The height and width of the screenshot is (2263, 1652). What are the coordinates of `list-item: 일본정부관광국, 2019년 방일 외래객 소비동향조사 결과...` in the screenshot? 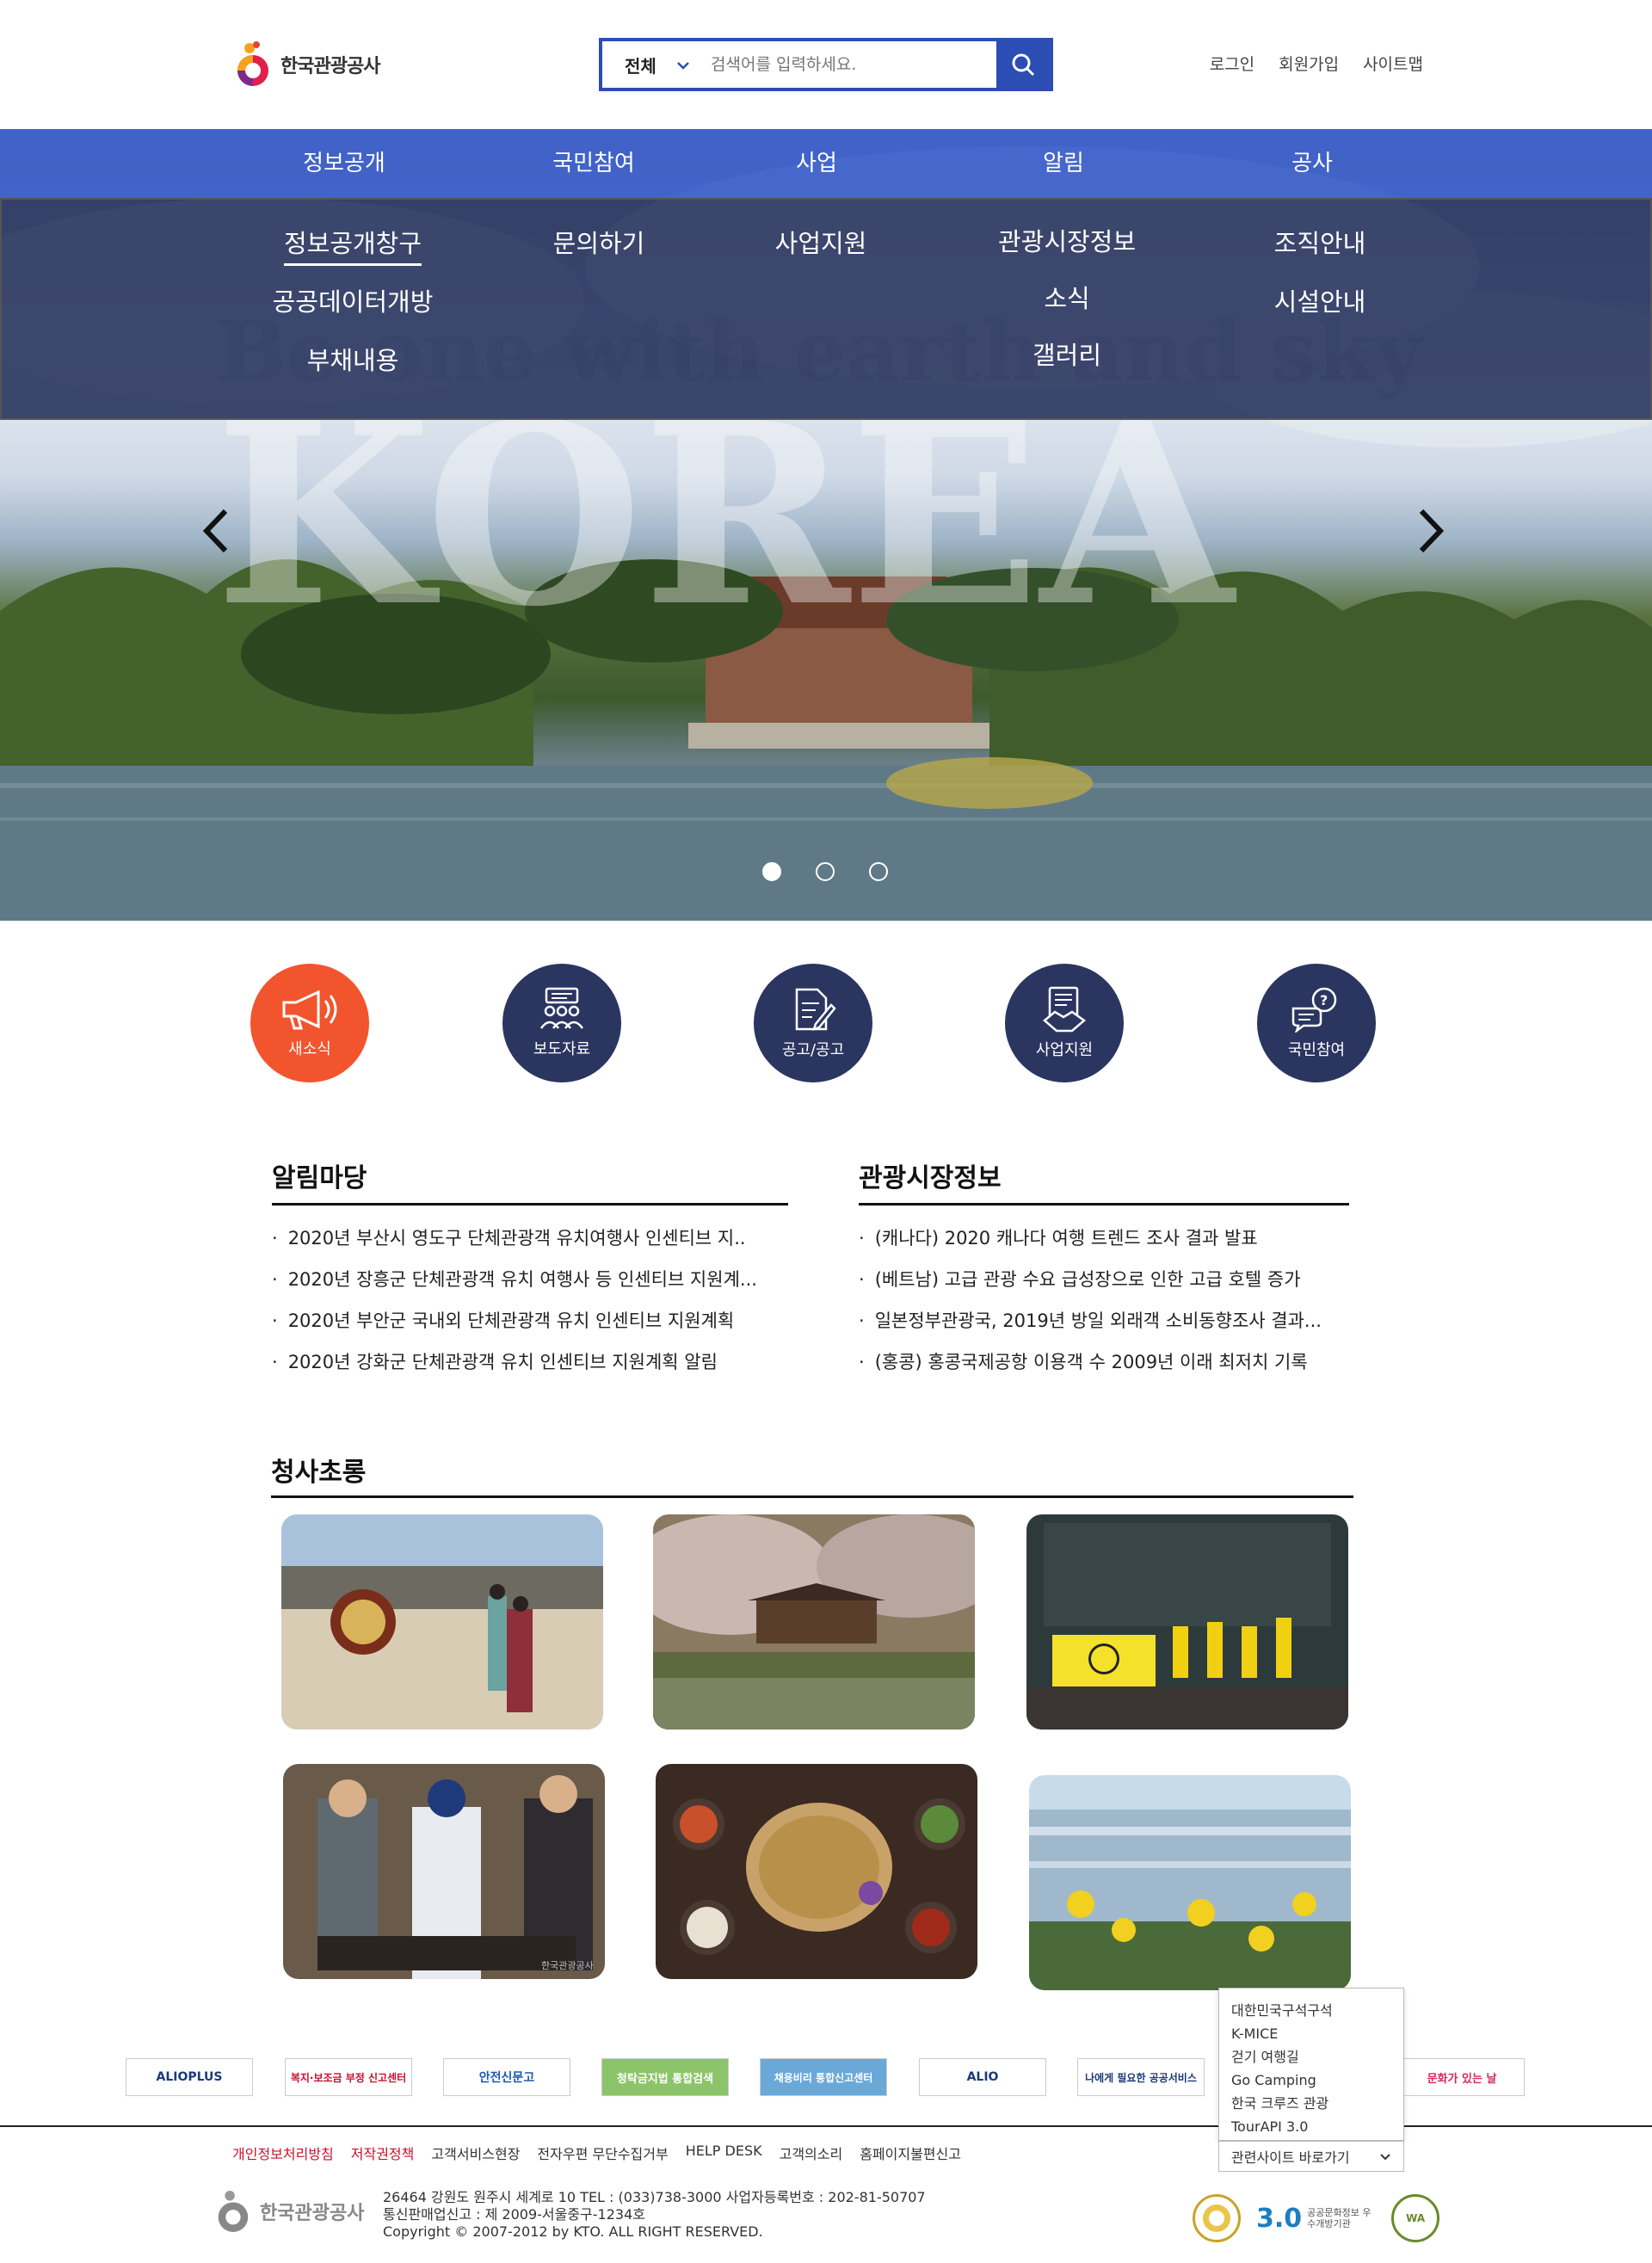 It's located at (1106, 1321).